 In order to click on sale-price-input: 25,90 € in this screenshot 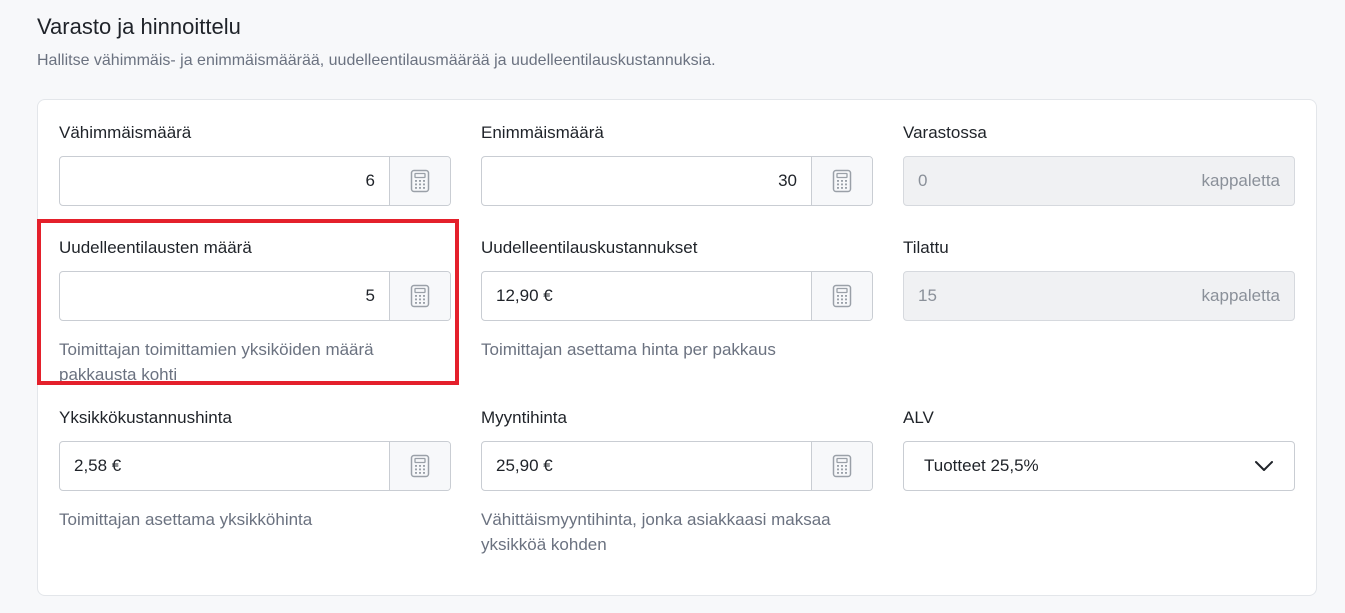, I will do `click(646, 466)`.